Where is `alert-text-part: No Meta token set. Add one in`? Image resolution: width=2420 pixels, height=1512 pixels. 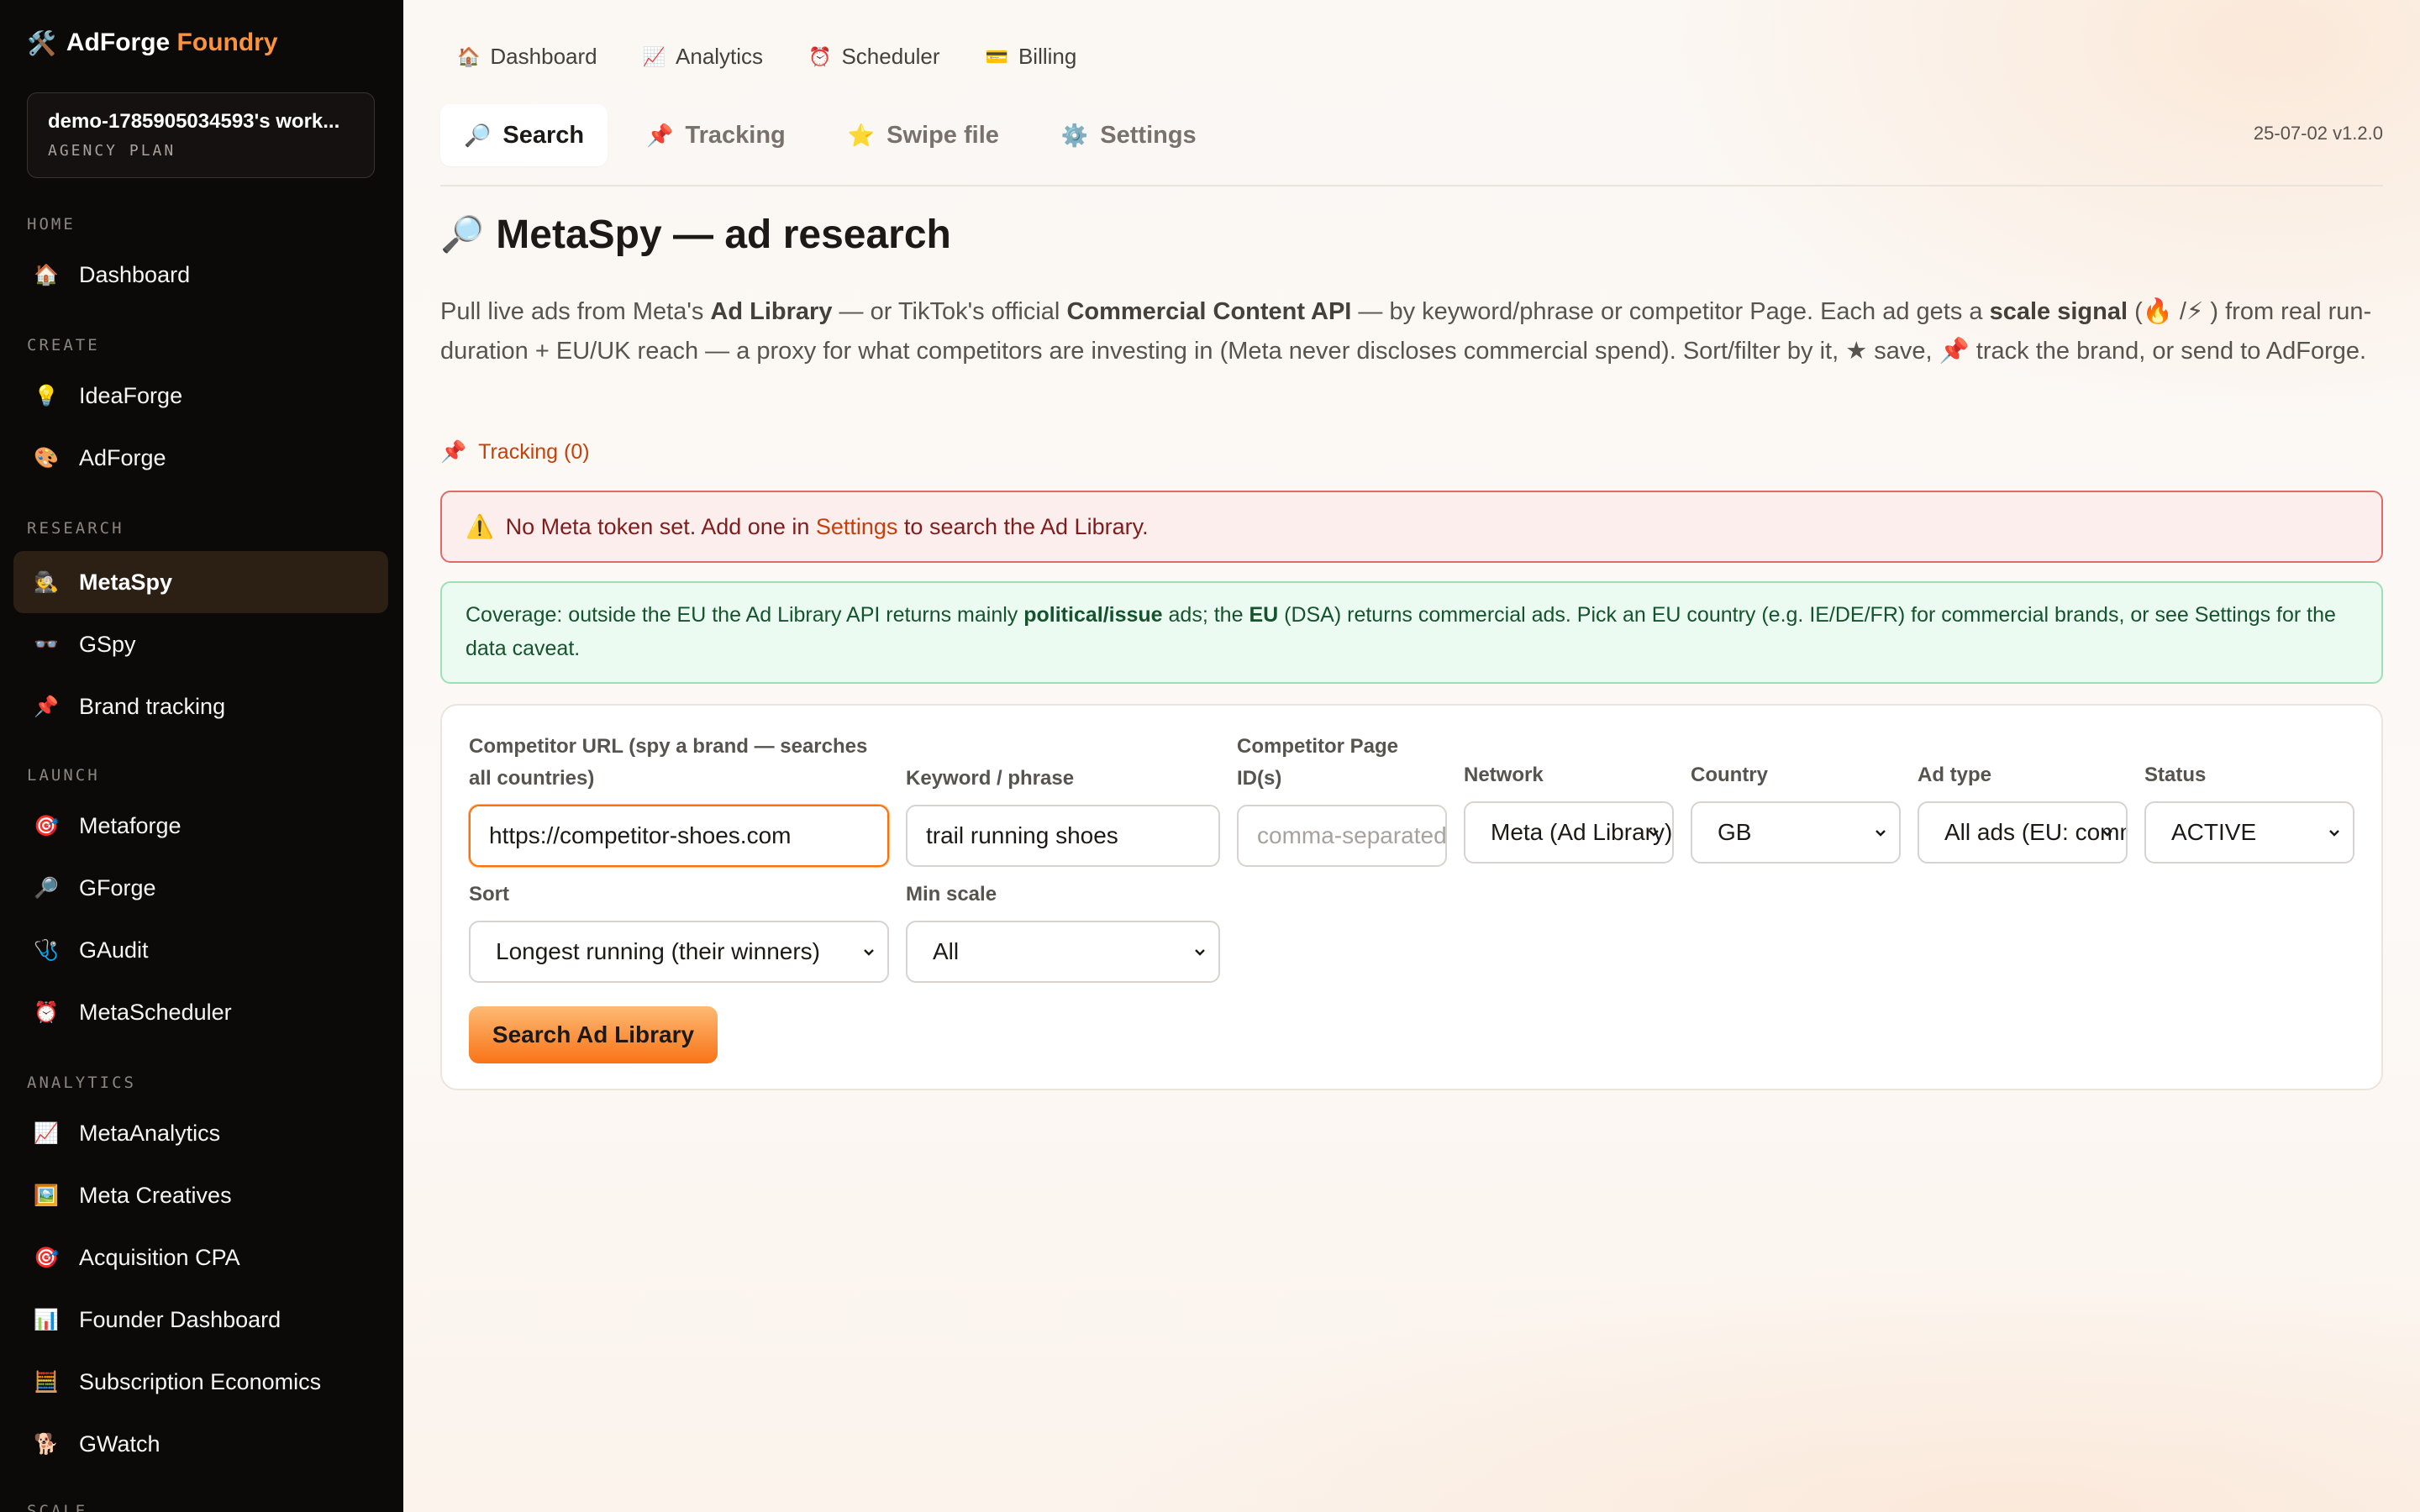
alert-text-part: No Meta token set. Add one in is located at coordinates (660, 526).